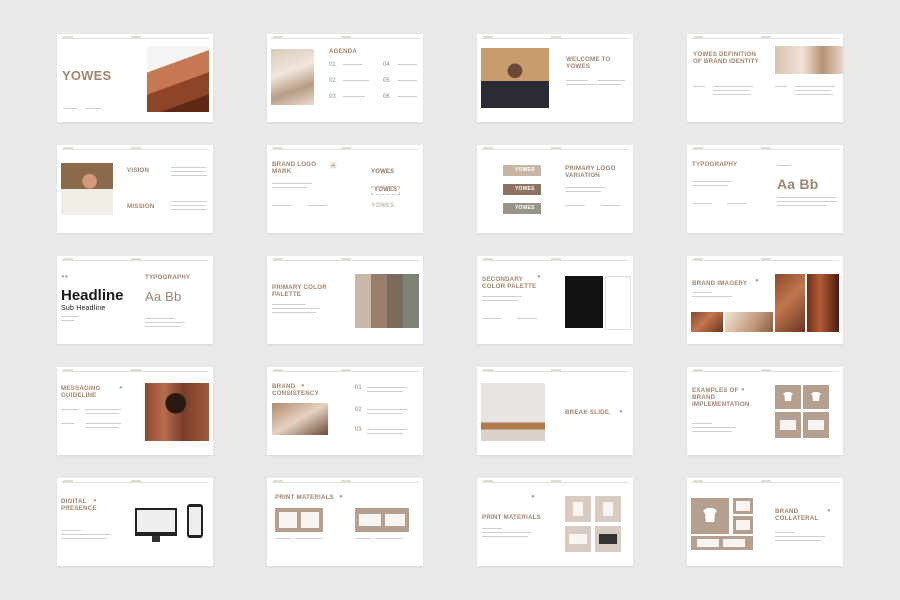  Describe the element at coordinates (765, 300) in the screenshot. I see `slide-brand-imagery: BRAND IMAGERY ●` at that location.